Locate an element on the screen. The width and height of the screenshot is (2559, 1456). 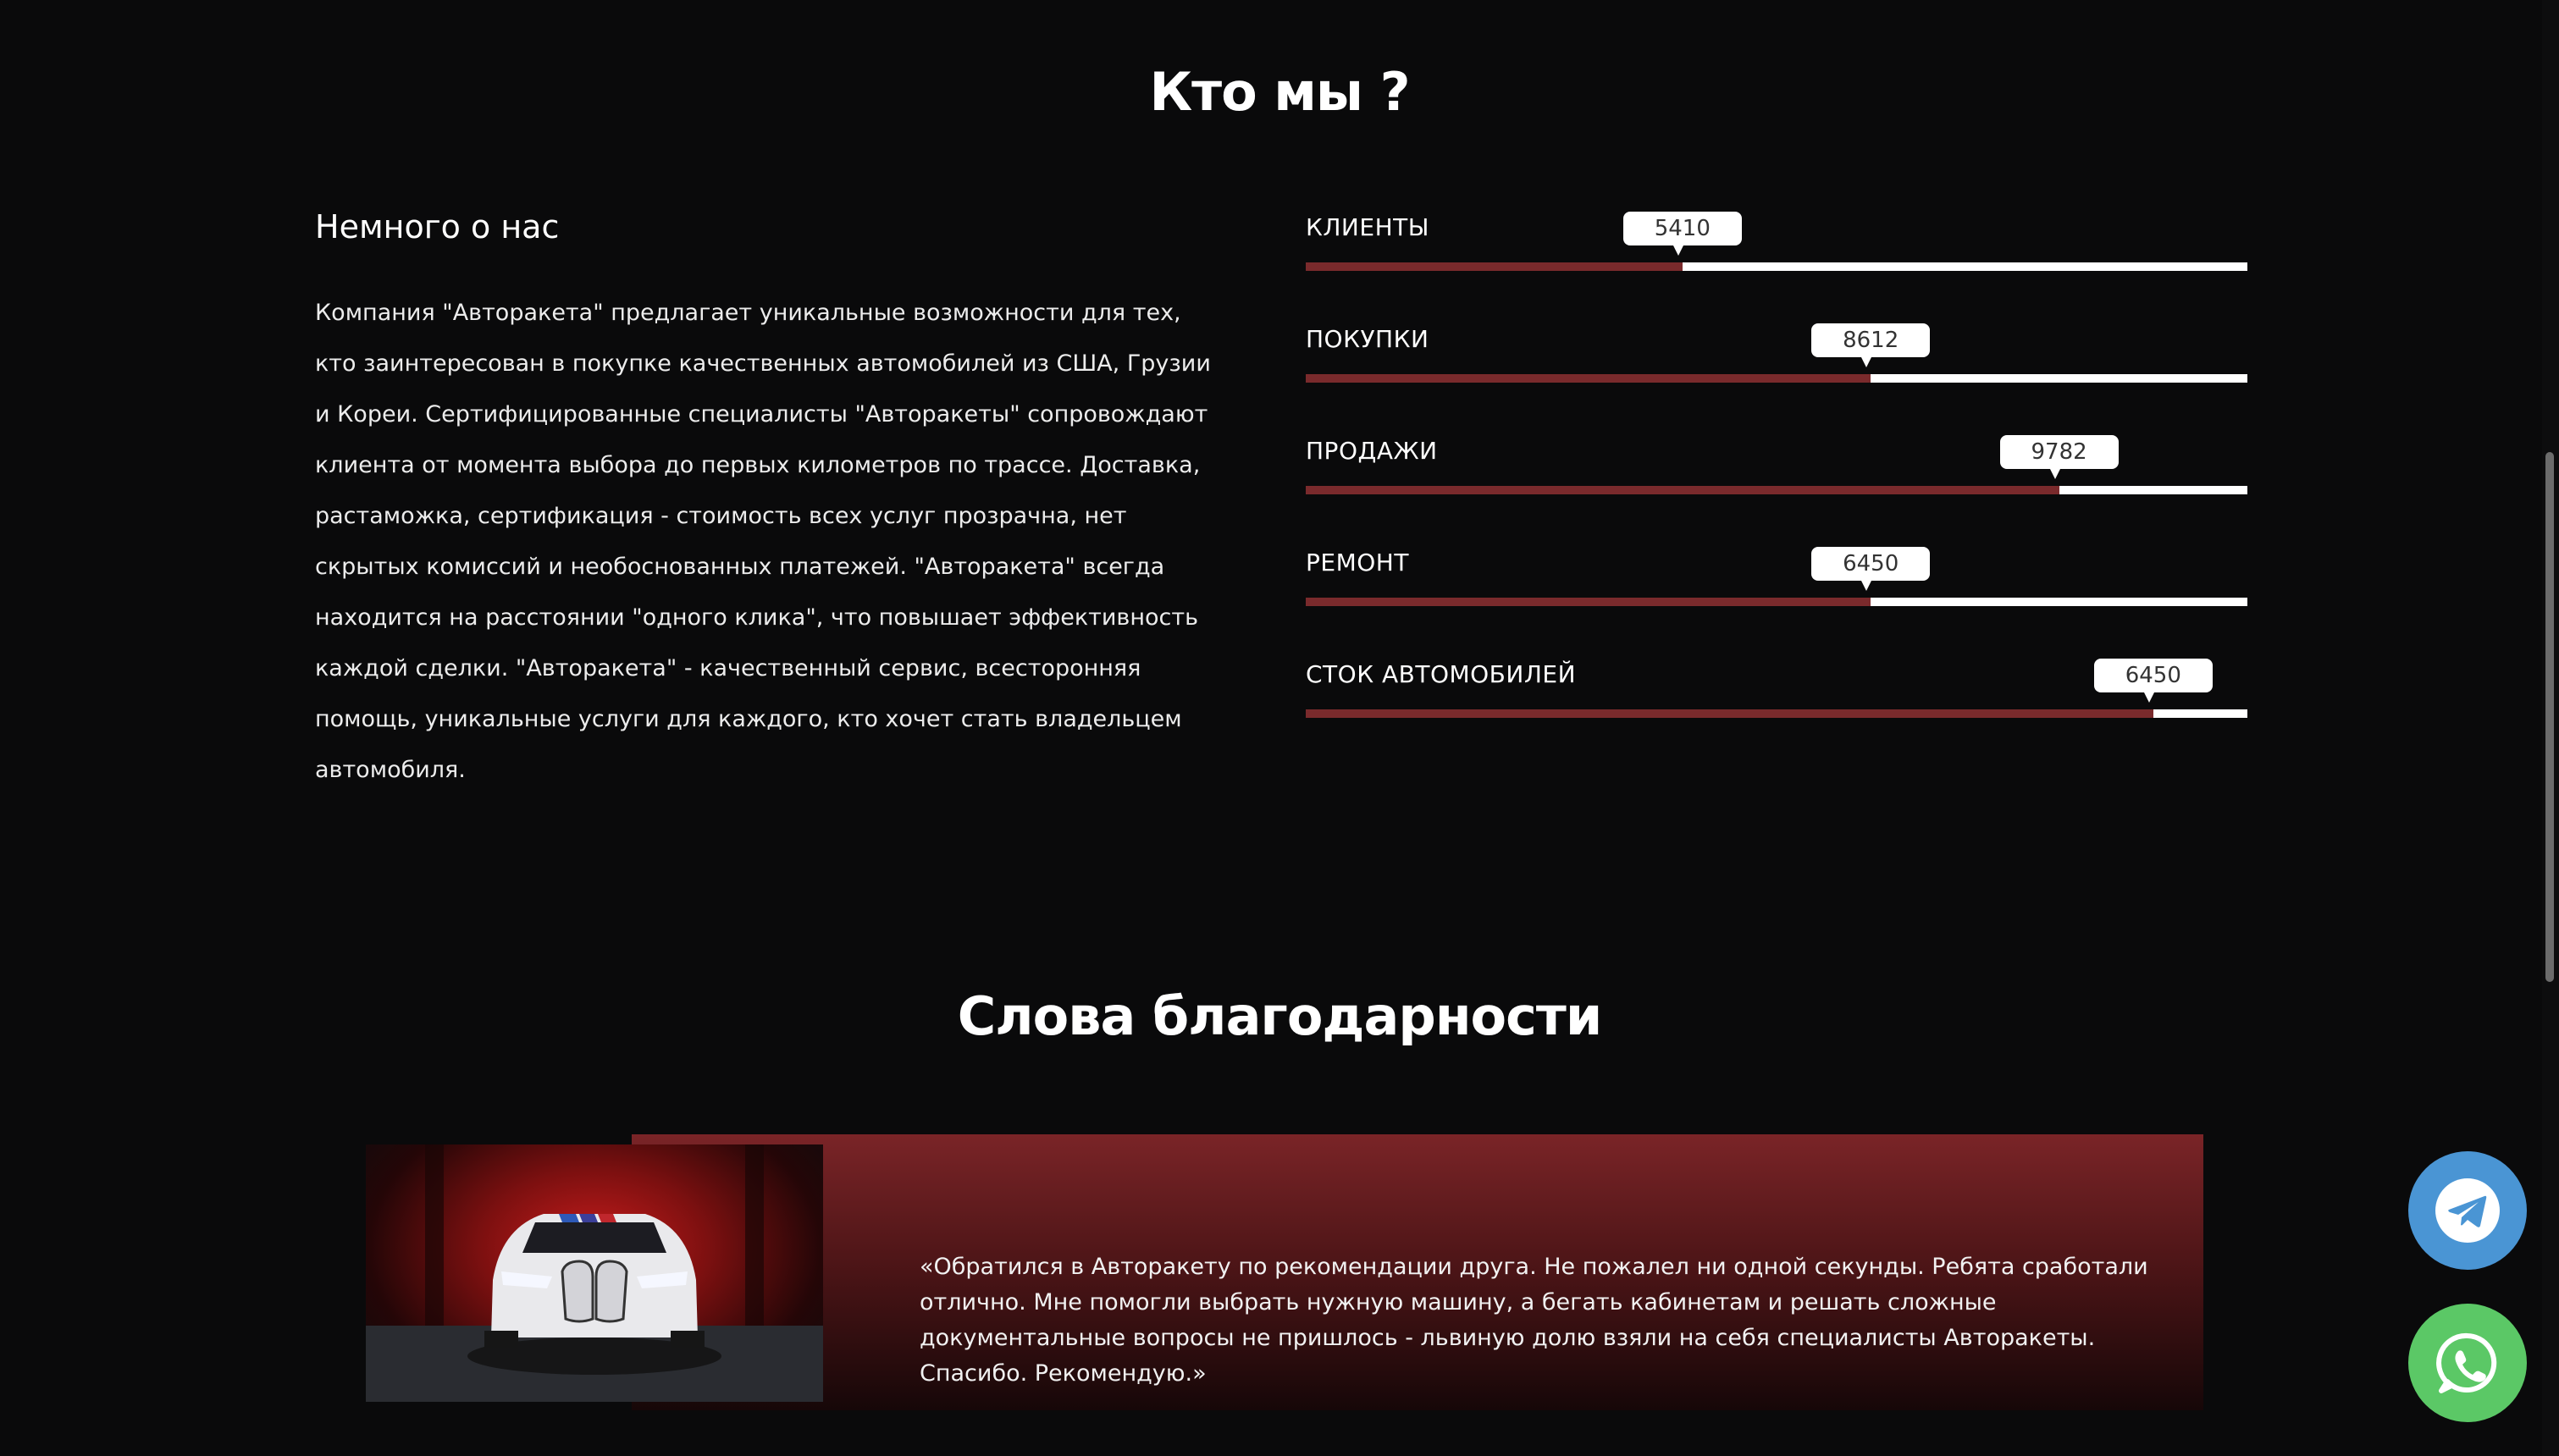
stat-label: РЕМОНТ is located at coordinates (1358, 562).